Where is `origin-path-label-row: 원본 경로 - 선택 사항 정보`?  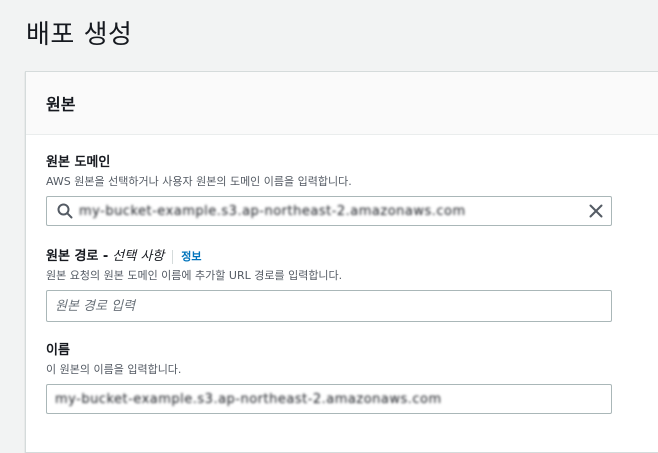 origin-path-label-row: 원본 경로 - 선택 사항 정보 is located at coordinates (329, 257).